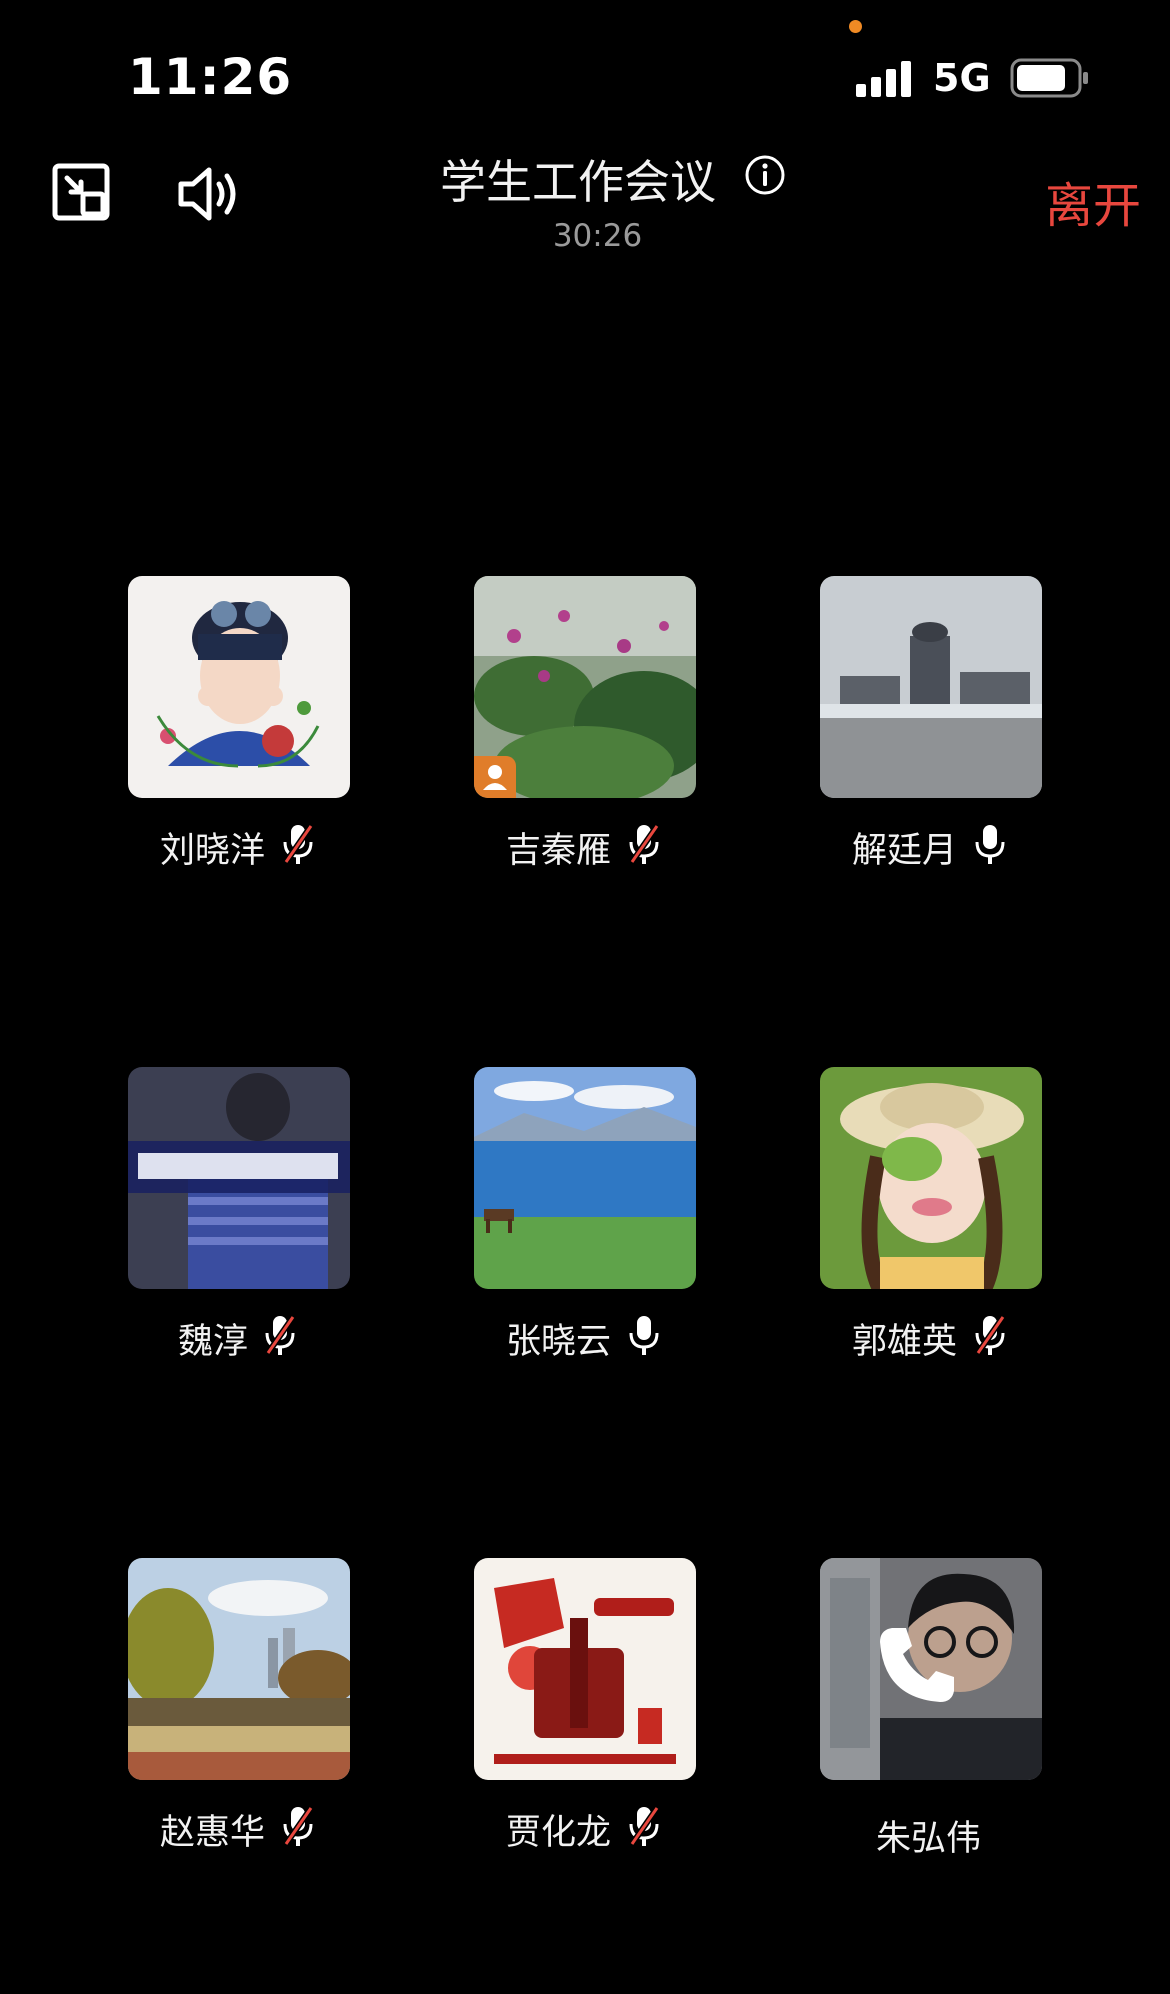  I want to click on status-time: 11:26, so click(210, 77).